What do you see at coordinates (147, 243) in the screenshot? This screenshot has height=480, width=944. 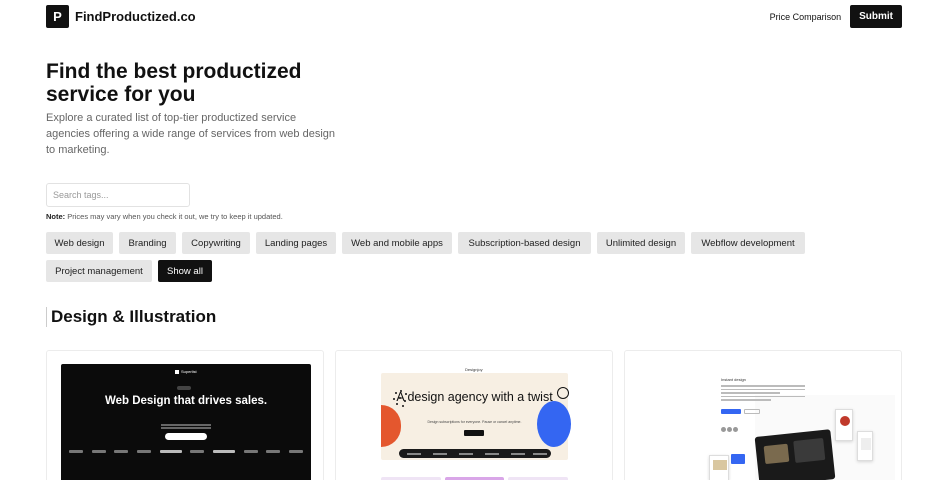 I see `tag-branding: Branding` at bounding box center [147, 243].